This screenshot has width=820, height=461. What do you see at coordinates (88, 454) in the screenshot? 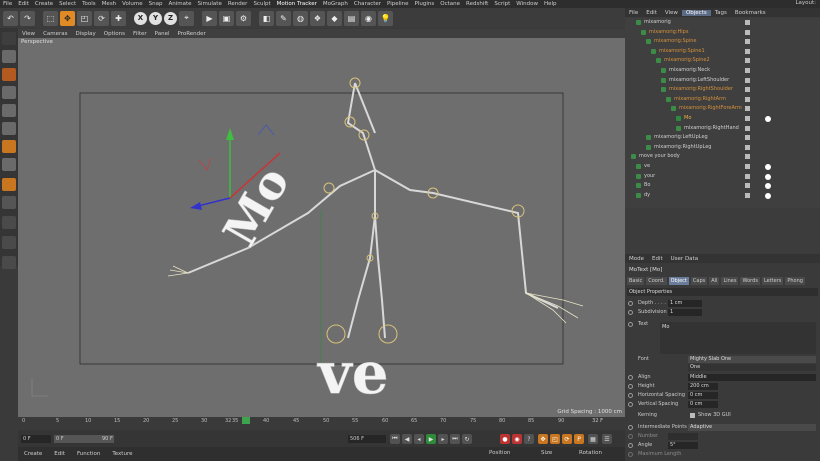
I see `material-menu-function: Function` at bounding box center [88, 454].